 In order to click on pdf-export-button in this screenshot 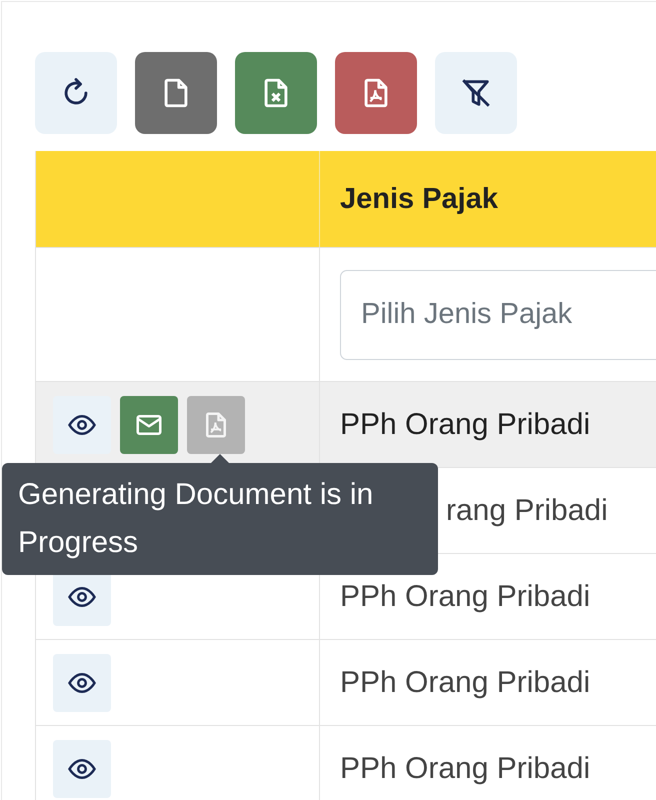, I will do `click(376, 93)`.